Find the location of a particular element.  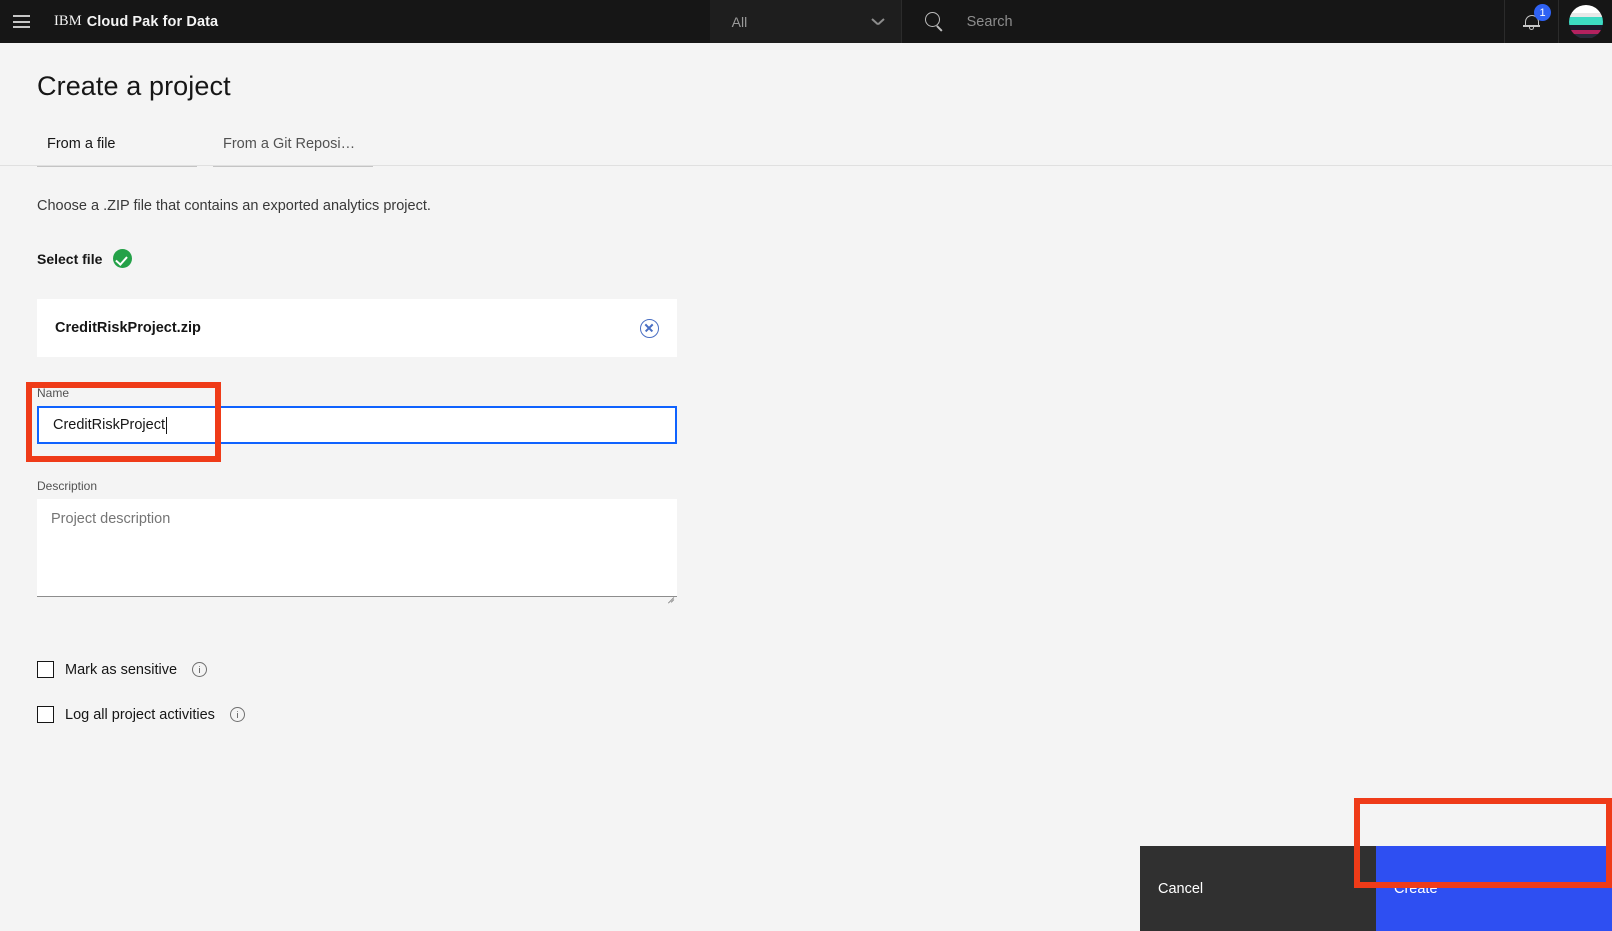

brand-prefix: IBM is located at coordinates (68, 21).